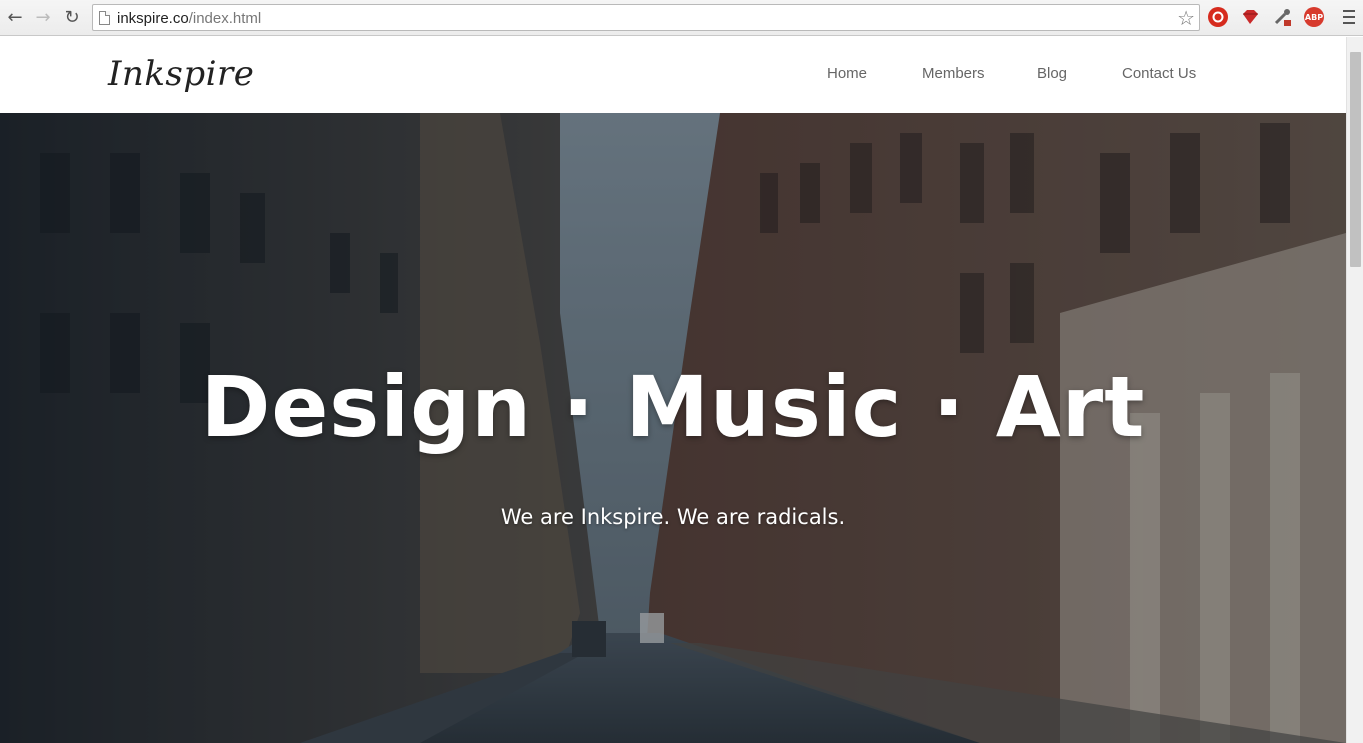 Image resolution: width=1363 pixels, height=743 pixels. What do you see at coordinates (847, 73) in the screenshot?
I see `nav-home: Home` at bounding box center [847, 73].